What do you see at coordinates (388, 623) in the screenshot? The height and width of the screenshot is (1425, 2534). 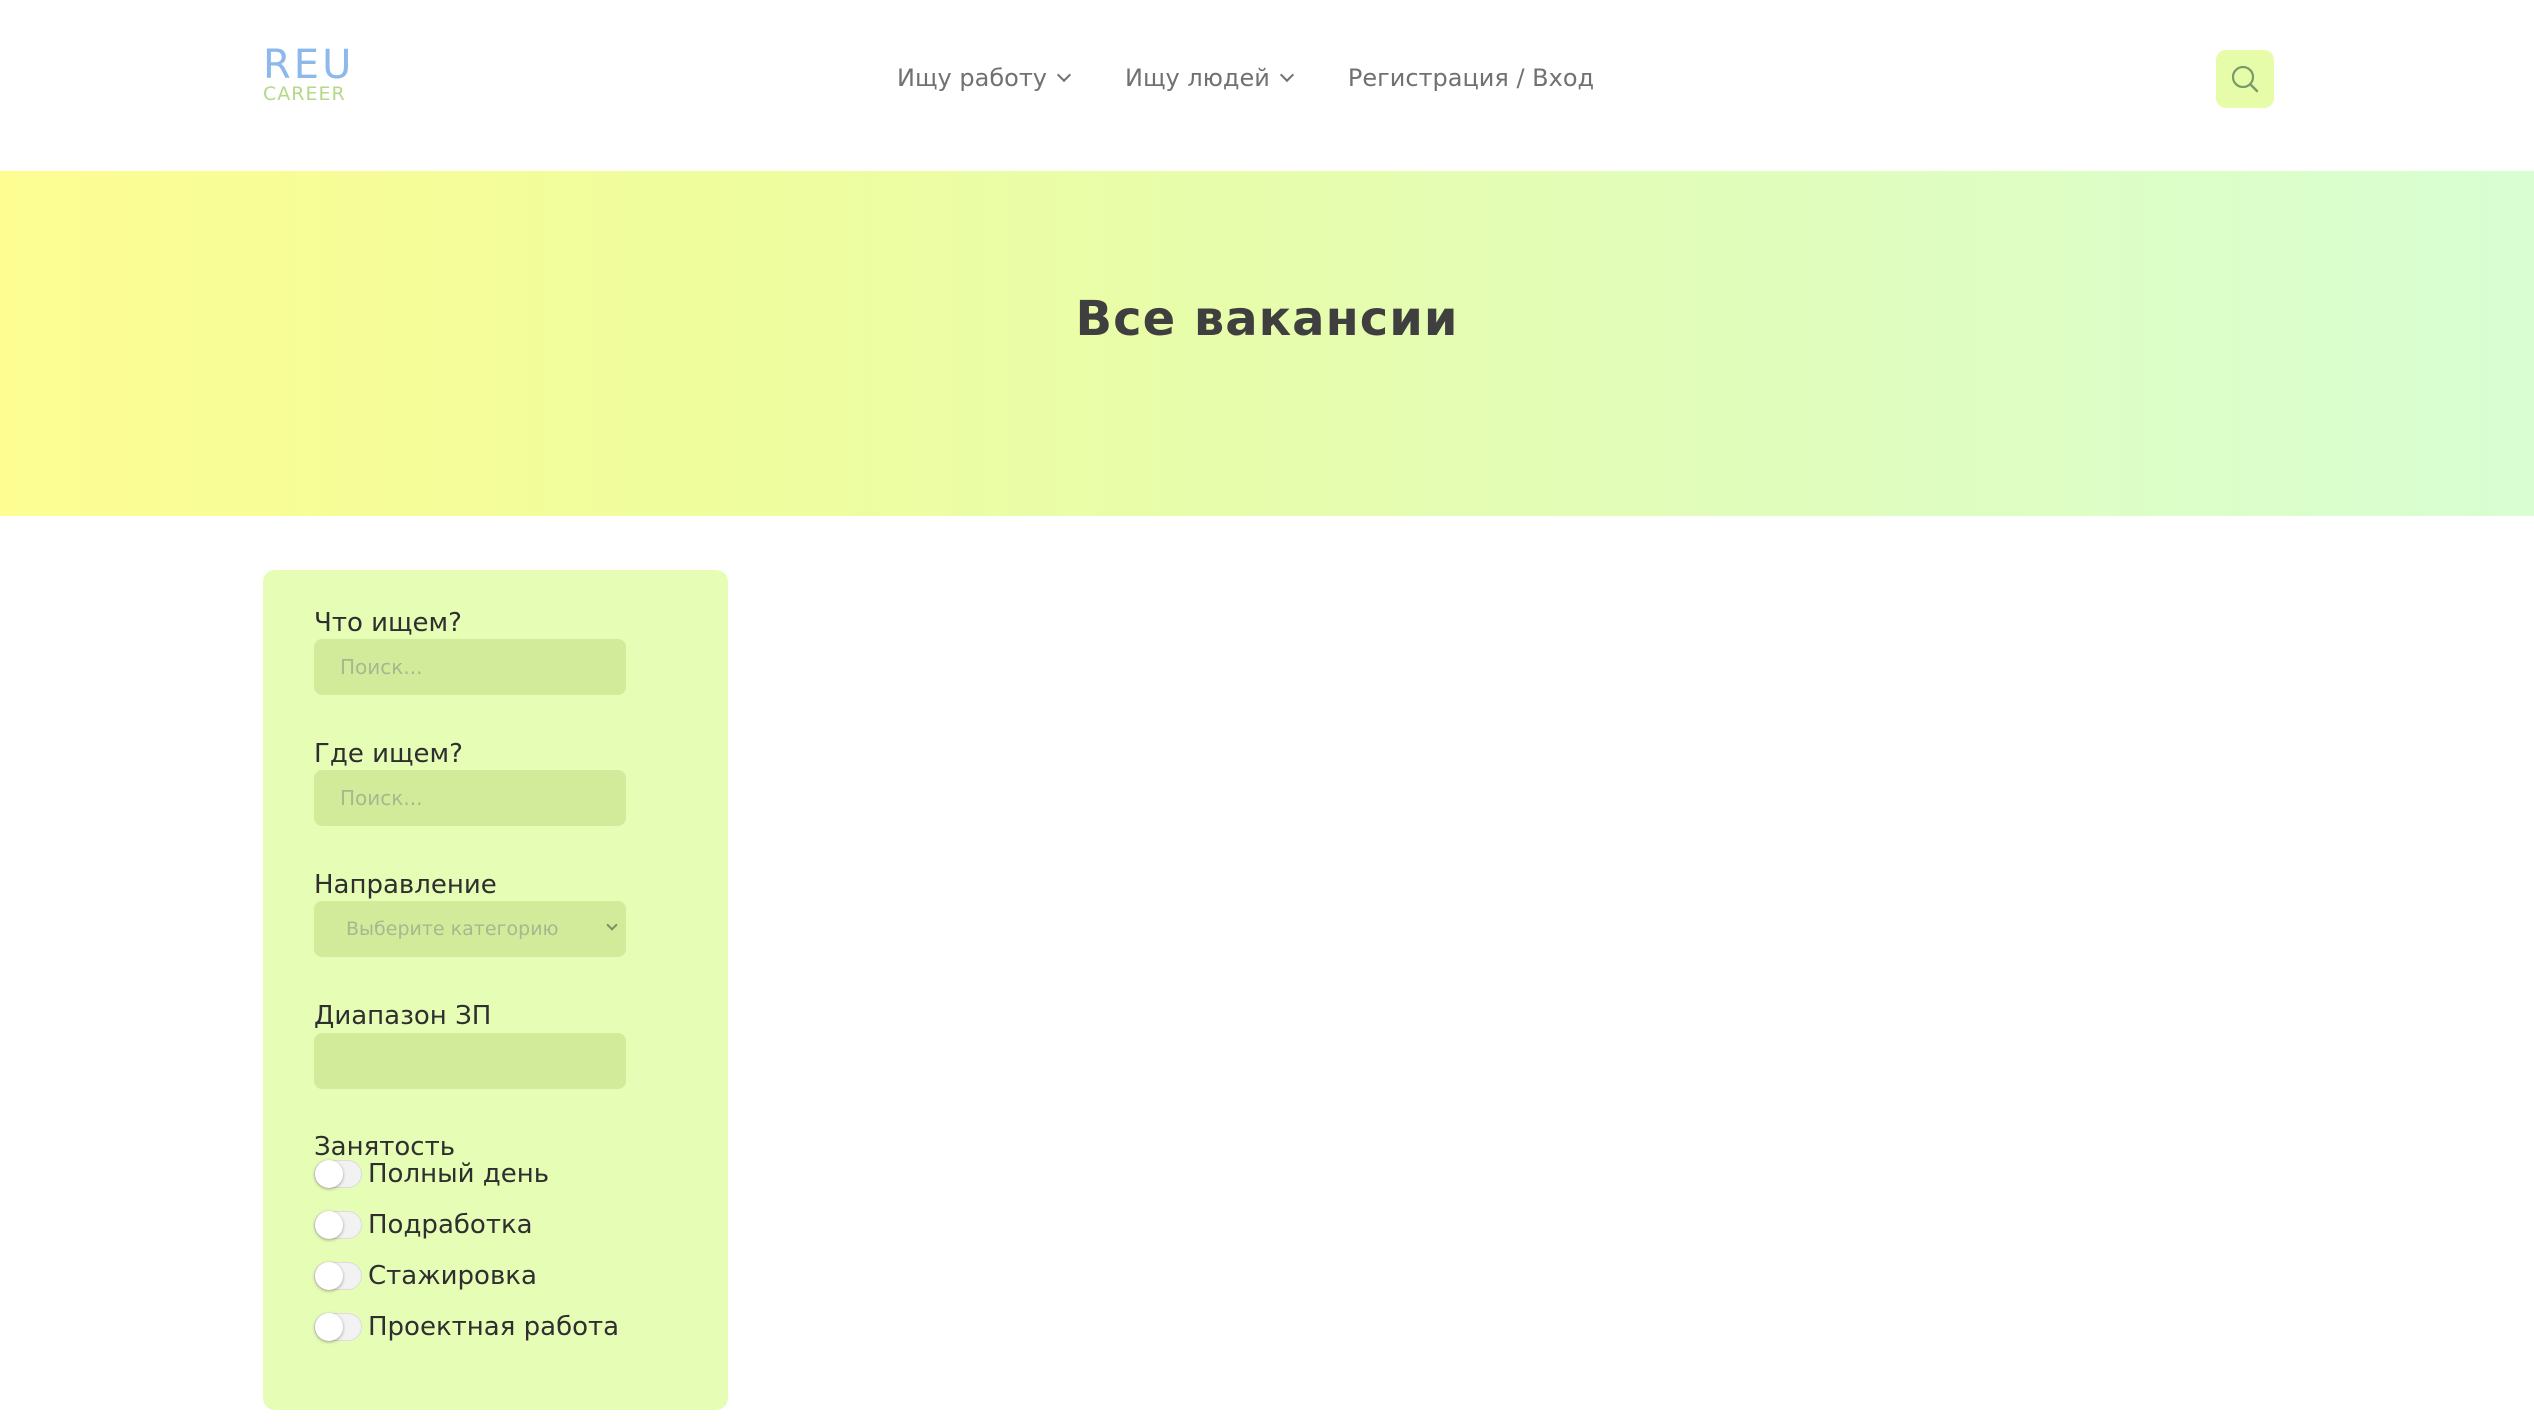 I see `what-label: Что ищем?` at bounding box center [388, 623].